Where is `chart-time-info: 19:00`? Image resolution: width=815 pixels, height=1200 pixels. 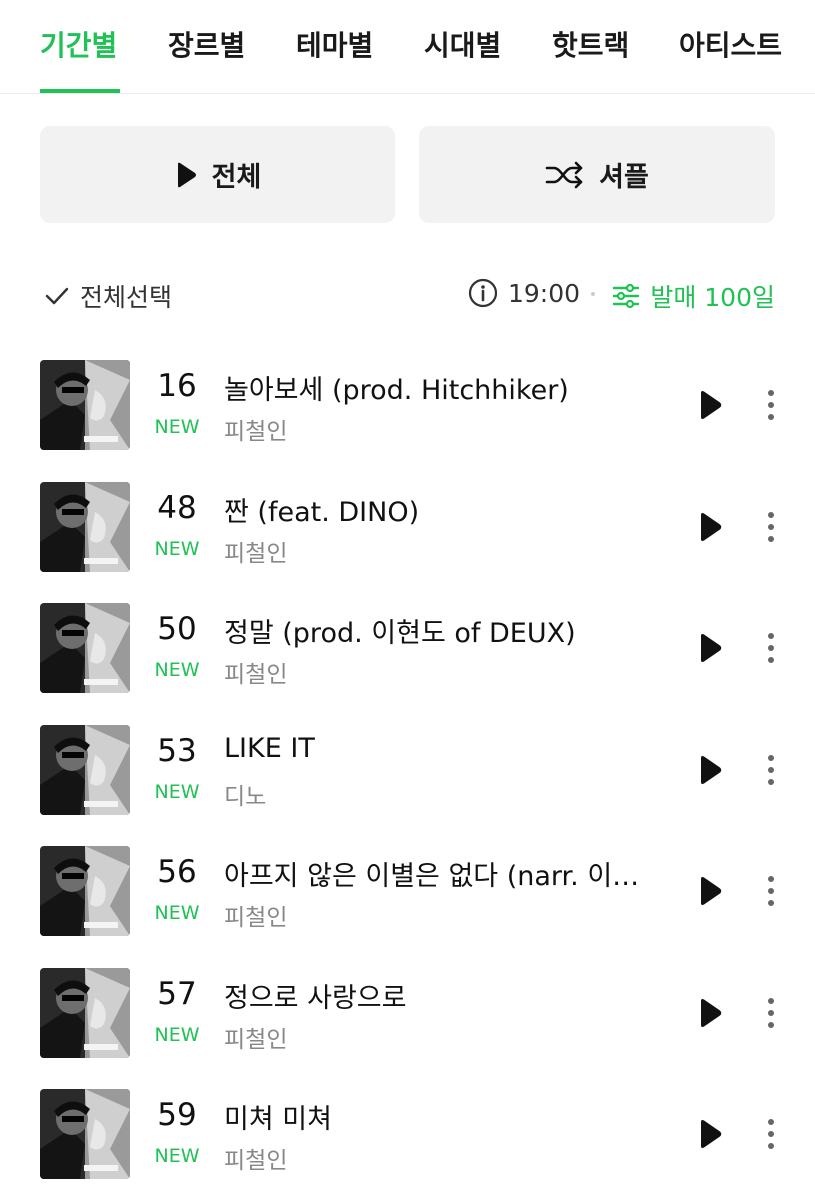
chart-time-info: 19:00 is located at coordinates (524, 293).